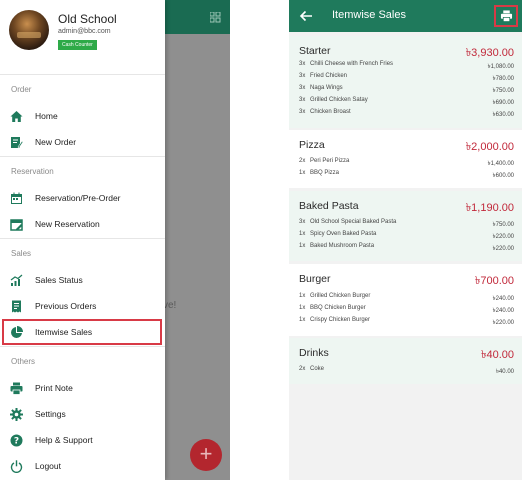 Image resolution: width=522 pixels, height=480 pixels. Describe the element at coordinates (215, 17) in the screenshot. I see `grid-icon` at that location.